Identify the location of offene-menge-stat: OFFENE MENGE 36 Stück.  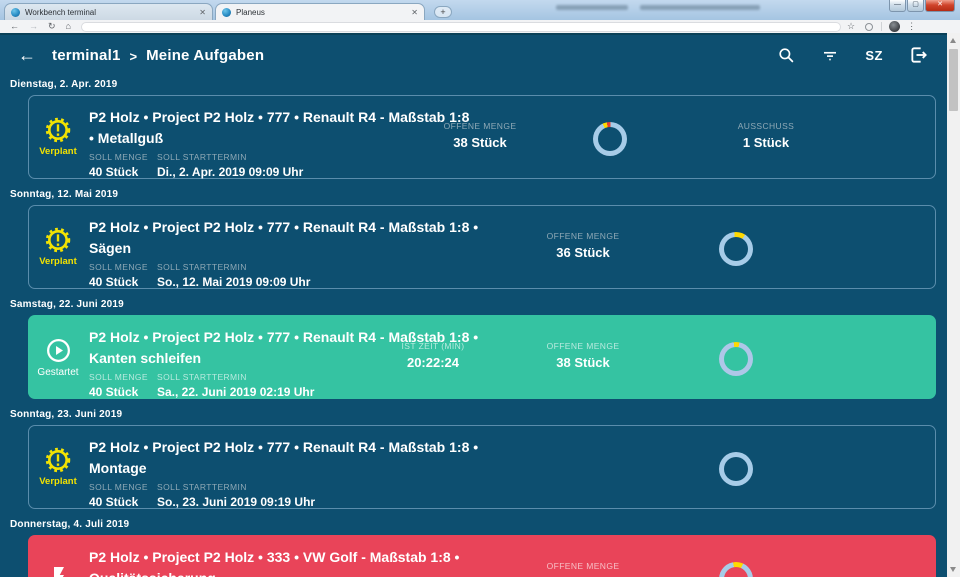
(583, 245).